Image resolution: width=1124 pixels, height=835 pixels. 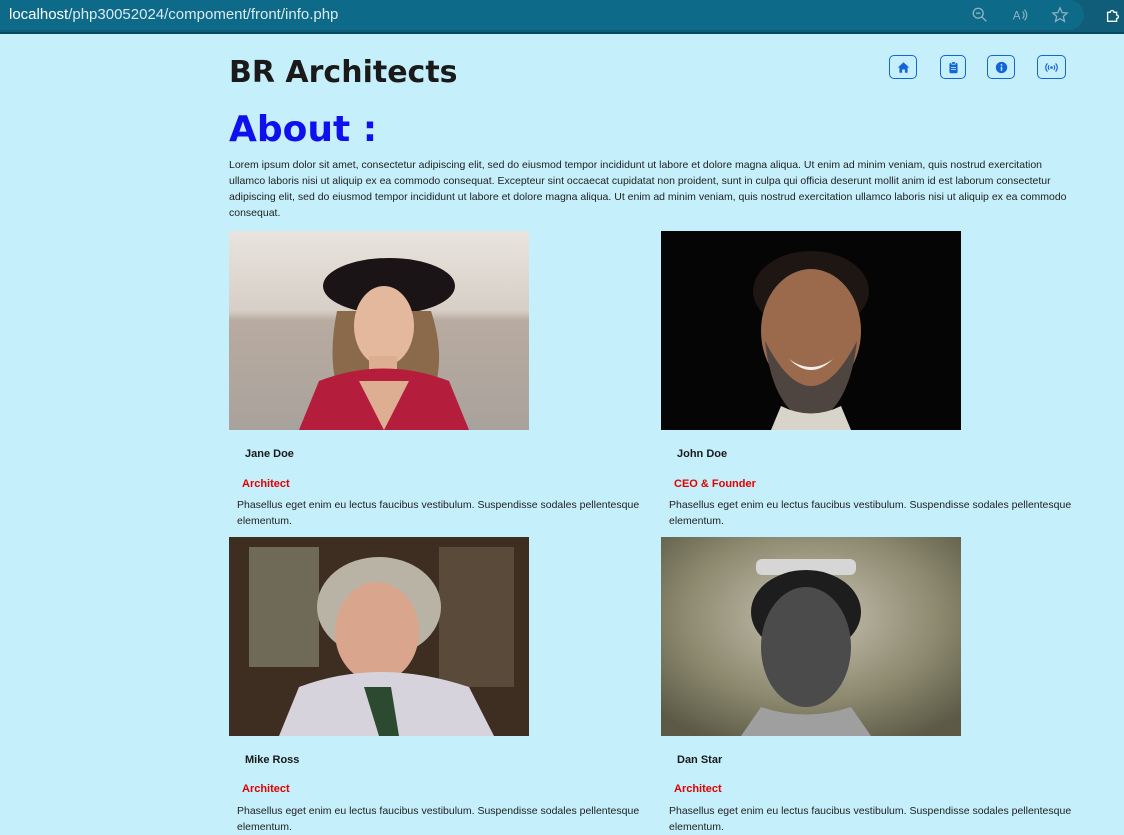 I want to click on broadcast-button, so click(x=1051, y=67).